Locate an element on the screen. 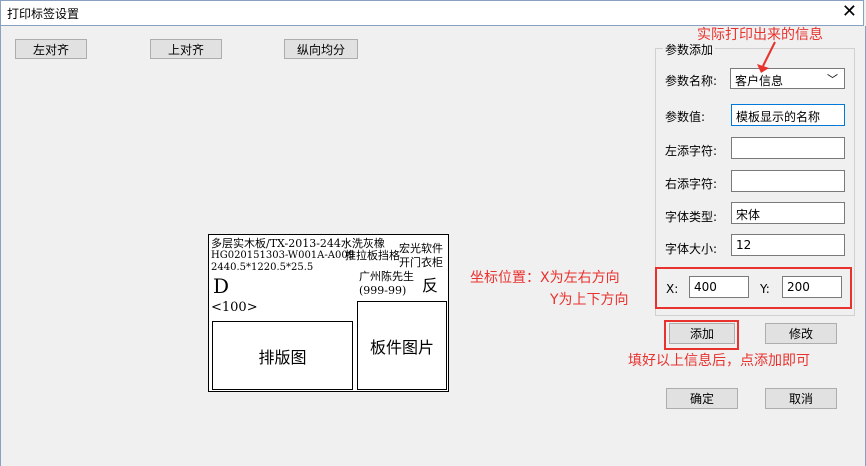 Image resolution: width=866 pixels, height=466 pixels. add-highlight-box is located at coordinates (701, 335).